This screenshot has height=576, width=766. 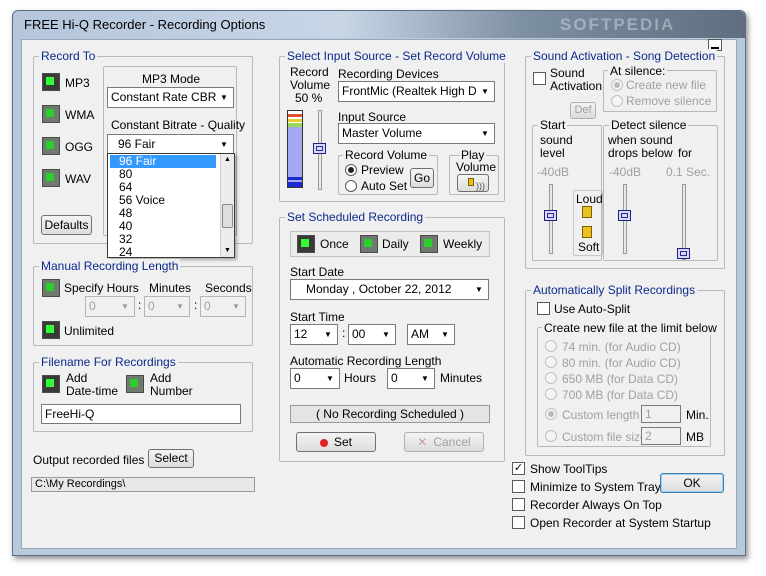 What do you see at coordinates (178, 125) in the screenshot?
I see `bitrate-label: Constant Bitrate - Quality` at bounding box center [178, 125].